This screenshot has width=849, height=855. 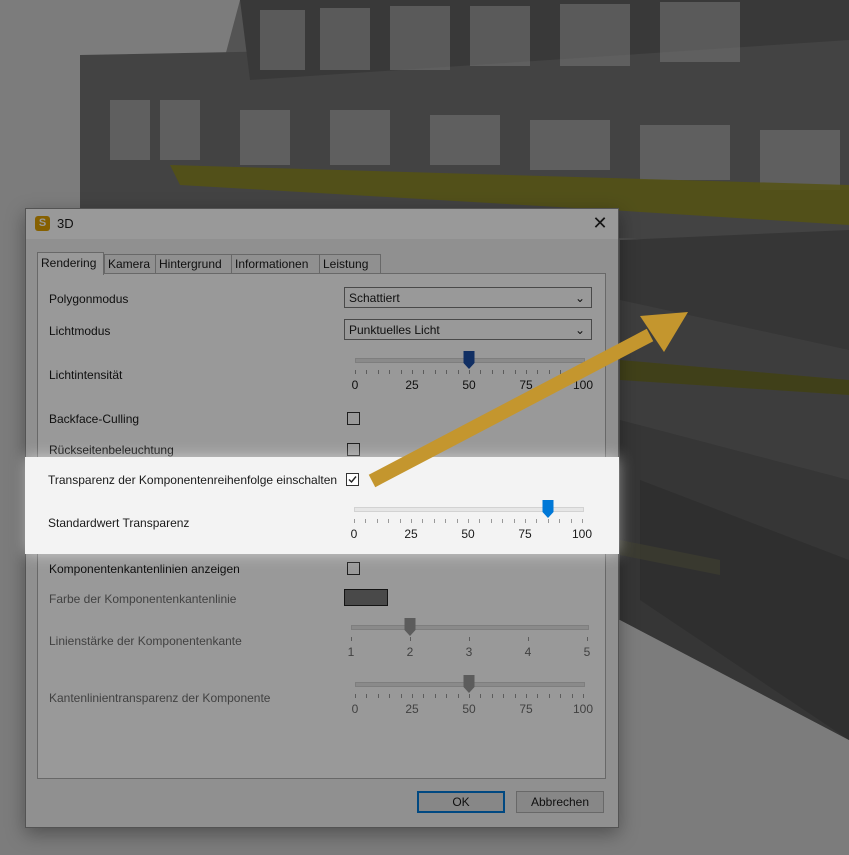 I want to click on component-order-transparency-checkbox, so click(x=352, y=479).